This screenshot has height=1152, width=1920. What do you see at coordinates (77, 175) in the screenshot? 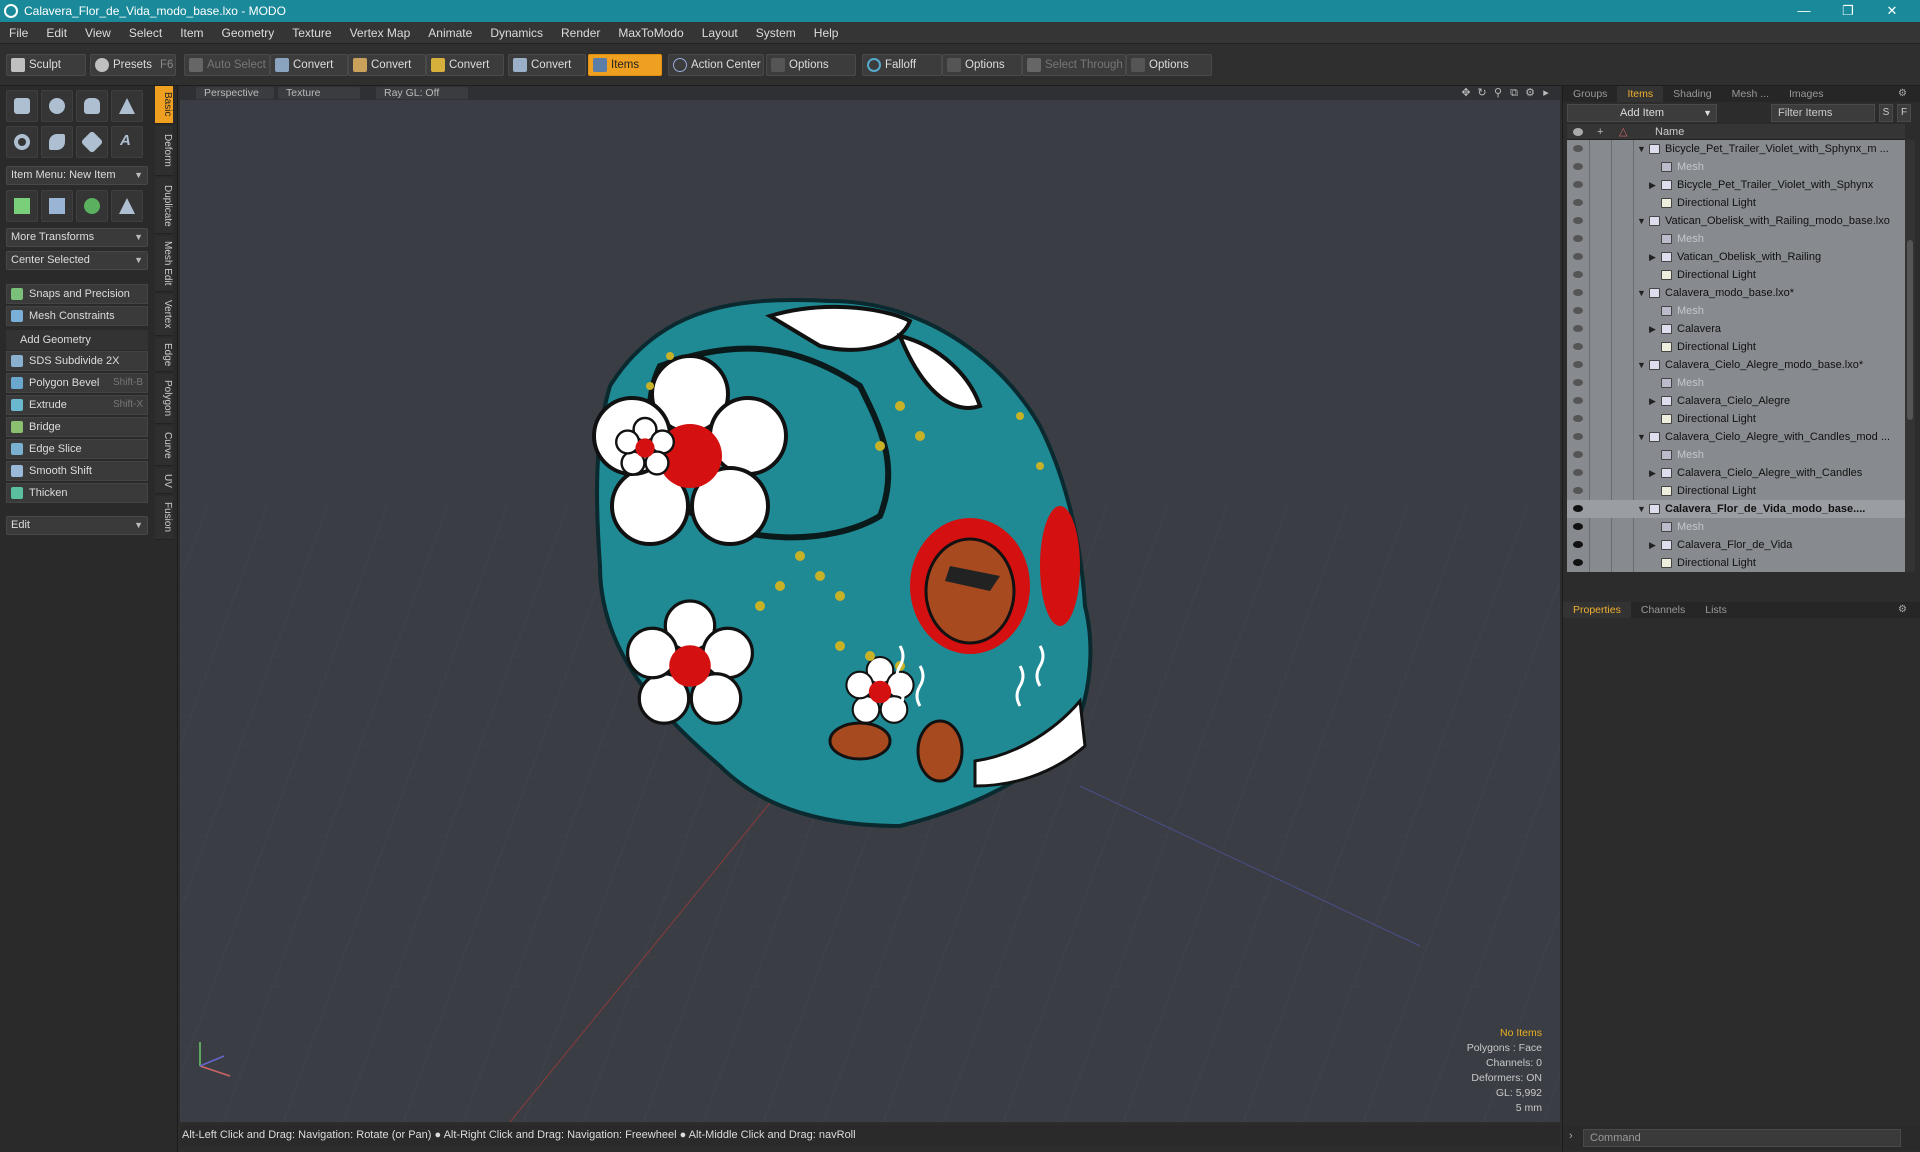
I see `item-menu-dropdown: Item Menu: New Item ▼` at bounding box center [77, 175].